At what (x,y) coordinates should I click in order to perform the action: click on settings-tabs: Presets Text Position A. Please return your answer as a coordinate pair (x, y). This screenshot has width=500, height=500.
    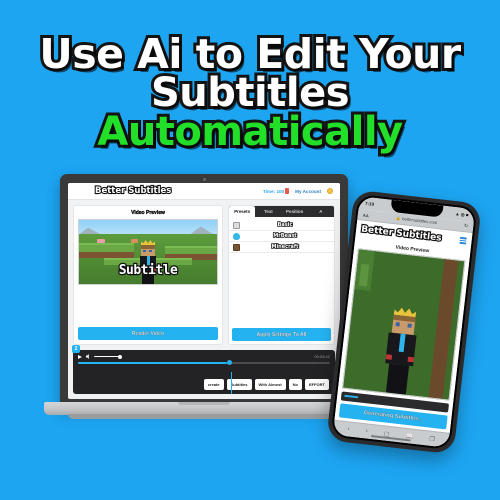
    Looking at the image, I should click on (281, 211).